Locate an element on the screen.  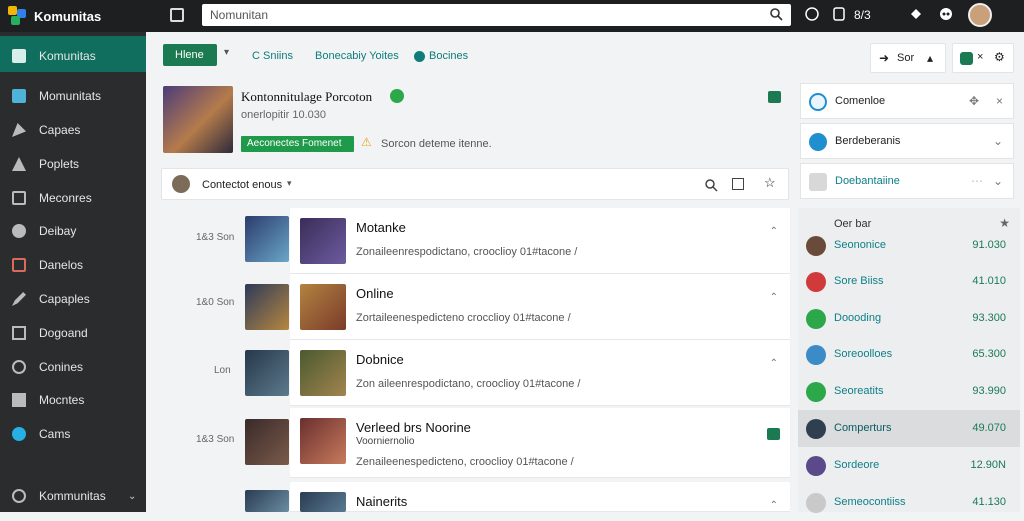
sidebar-item-dogoand: Dogoand is located at coordinates (73, 333).